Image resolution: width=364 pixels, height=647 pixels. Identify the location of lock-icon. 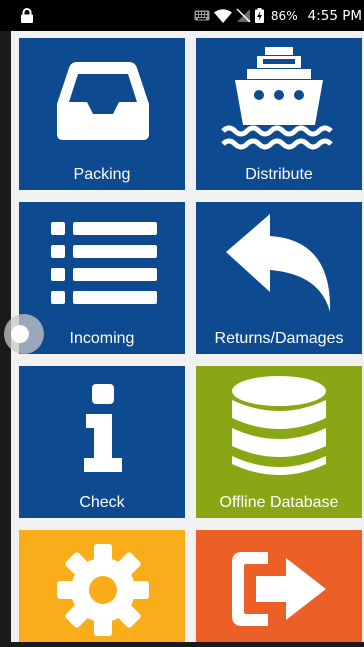
(27, 15).